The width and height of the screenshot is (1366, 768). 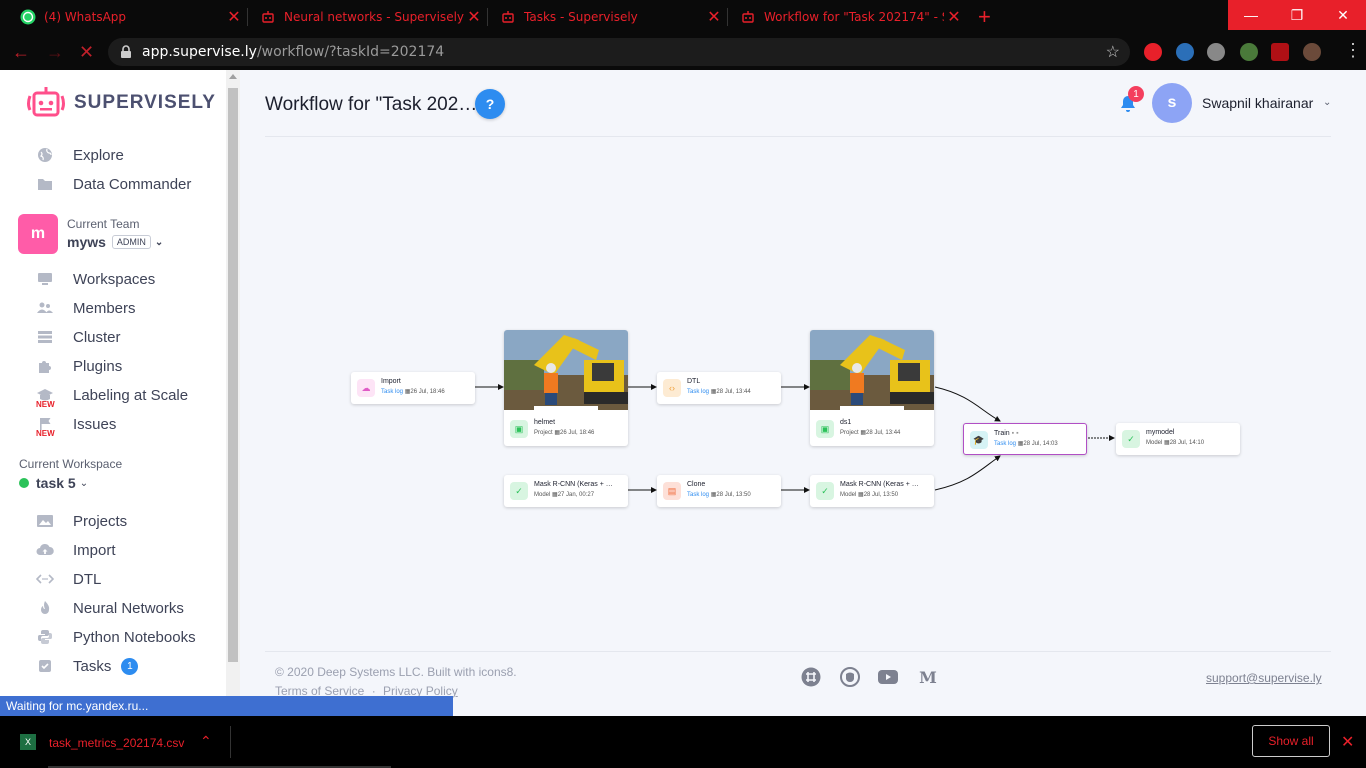 I want to click on lock-icon, so click(x=127, y=52).